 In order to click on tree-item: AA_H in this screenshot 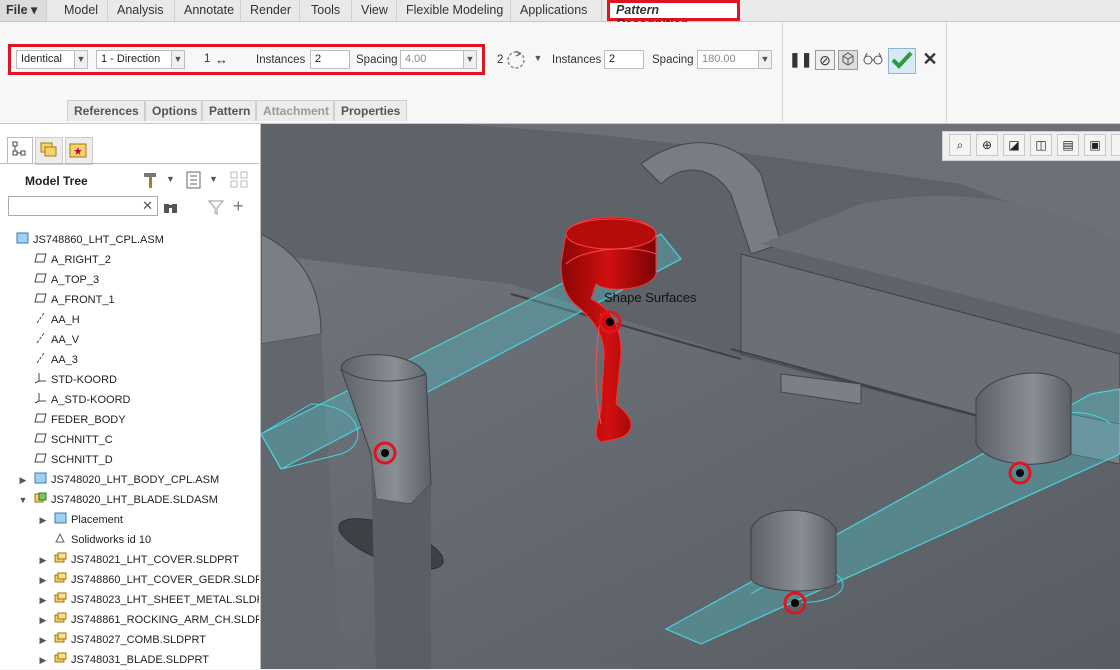, I will do `click(57, 320)`.